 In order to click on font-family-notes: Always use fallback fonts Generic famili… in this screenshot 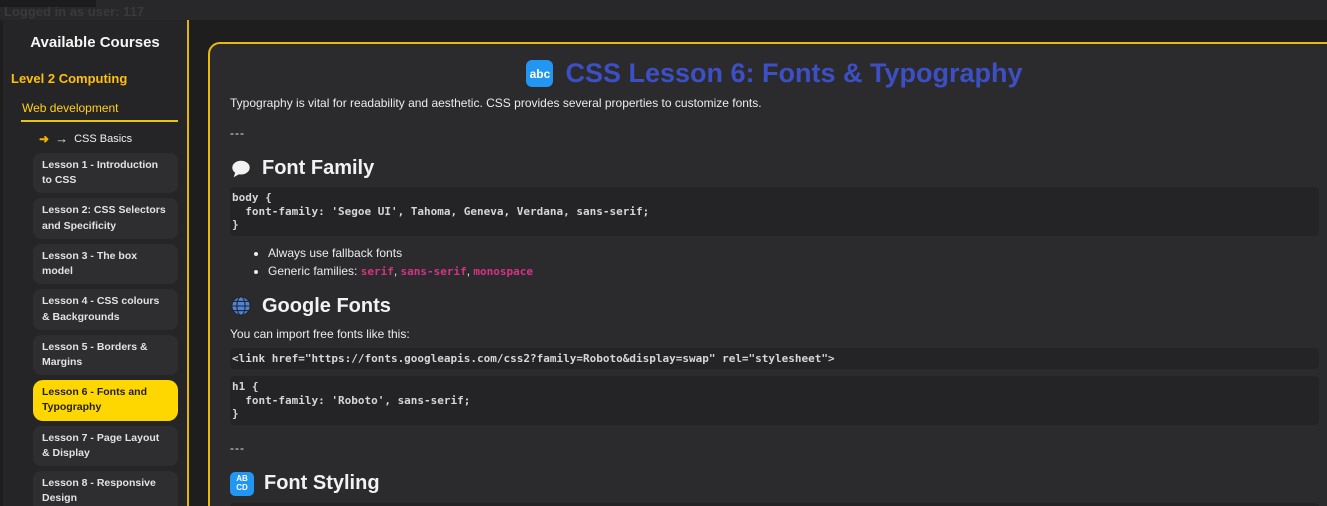, I will do `click(793, 262)`.